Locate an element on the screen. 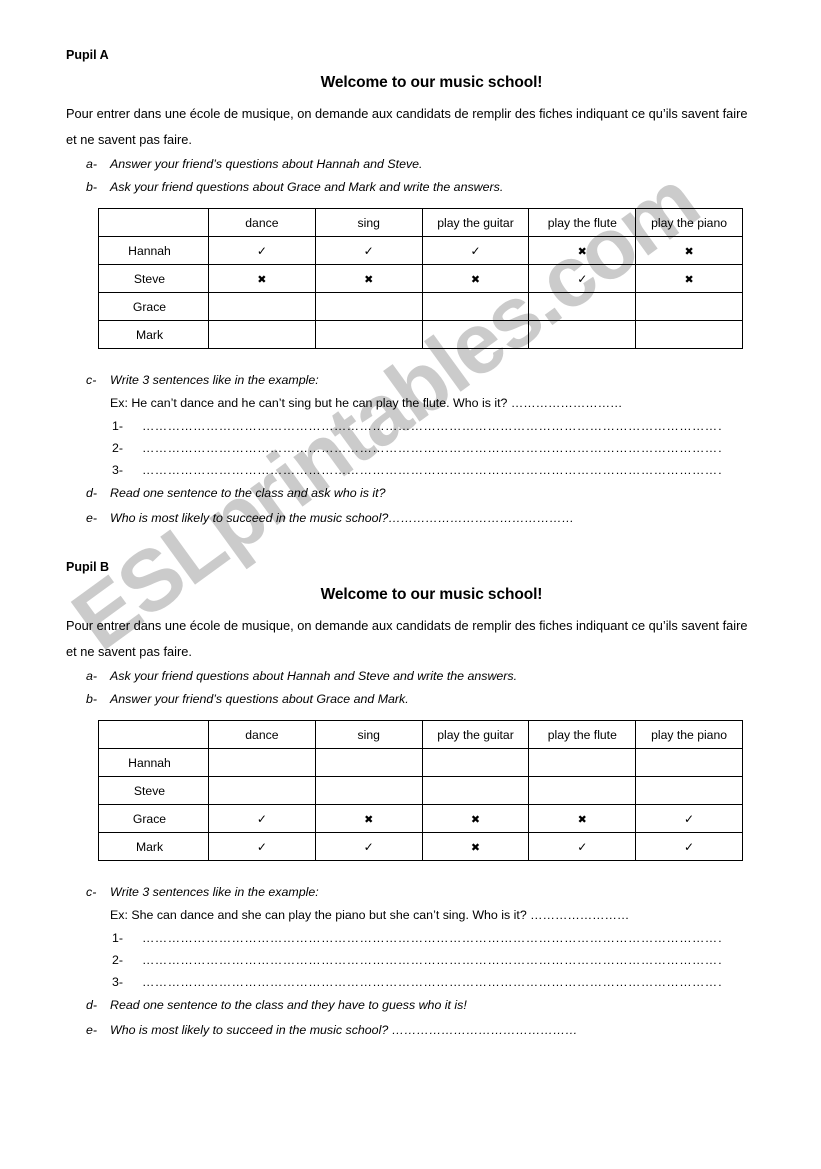 The height and width of the screenshot is (1169, 821). pupil-a-label: Pupil A is located at coordinates (87, 55).